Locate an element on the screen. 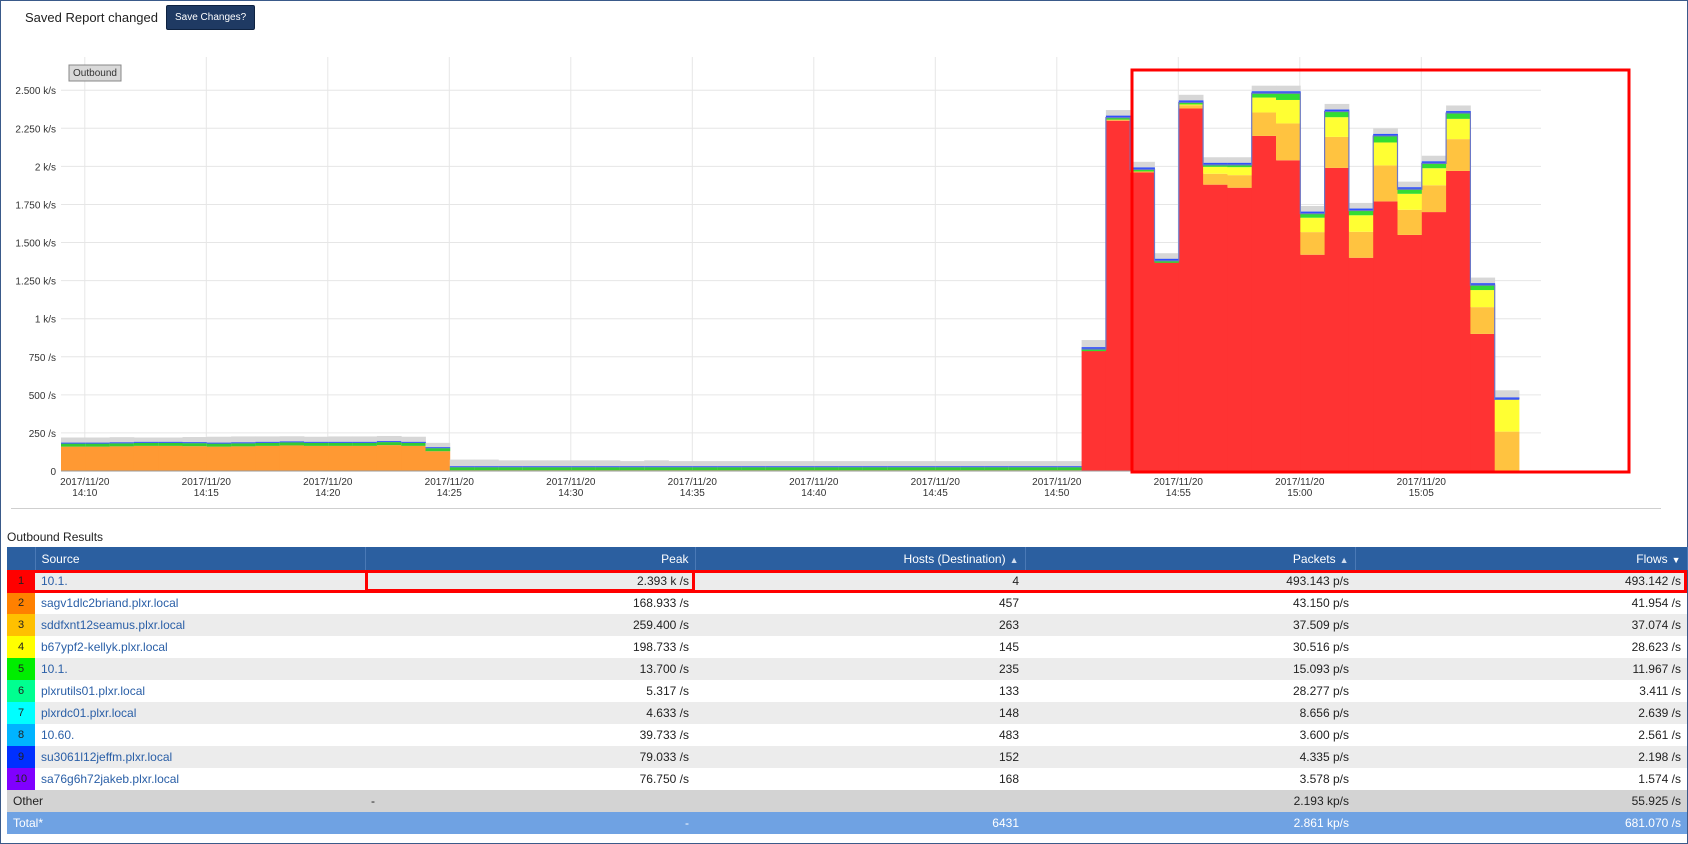  other-peak: - is located at coordinates (530, 801).